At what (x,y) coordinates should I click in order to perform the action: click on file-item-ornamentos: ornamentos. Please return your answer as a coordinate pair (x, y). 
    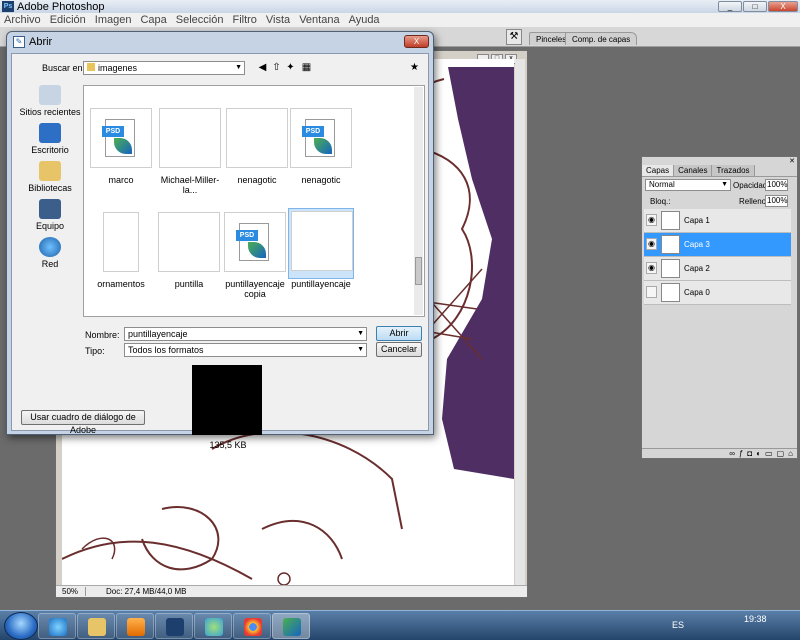
    Looking at the image, I should click on (121, 249).